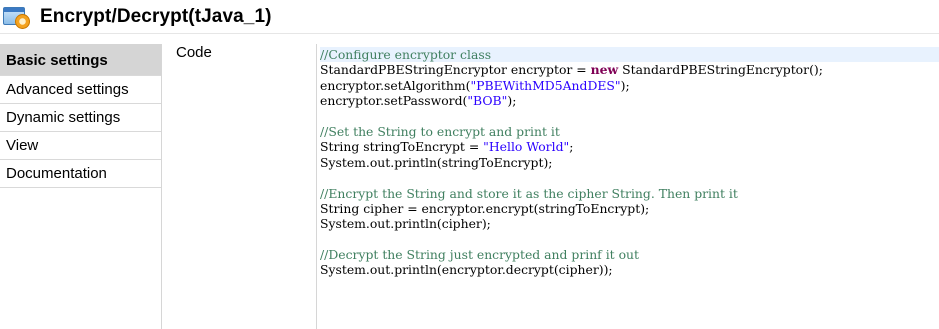  What do you see at coordinates (80, 60) in the screenshot?
I see `sidebar-item-basic-settings: Basic settings` at bounding box center [80, 60].